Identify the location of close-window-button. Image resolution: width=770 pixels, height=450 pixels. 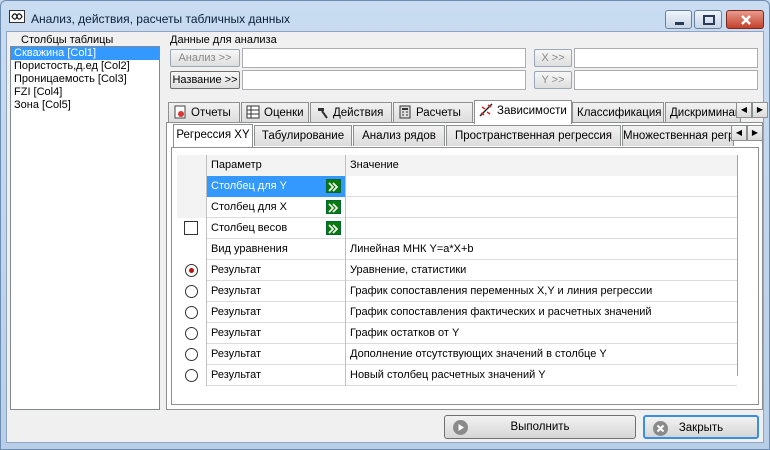
(745, 19).